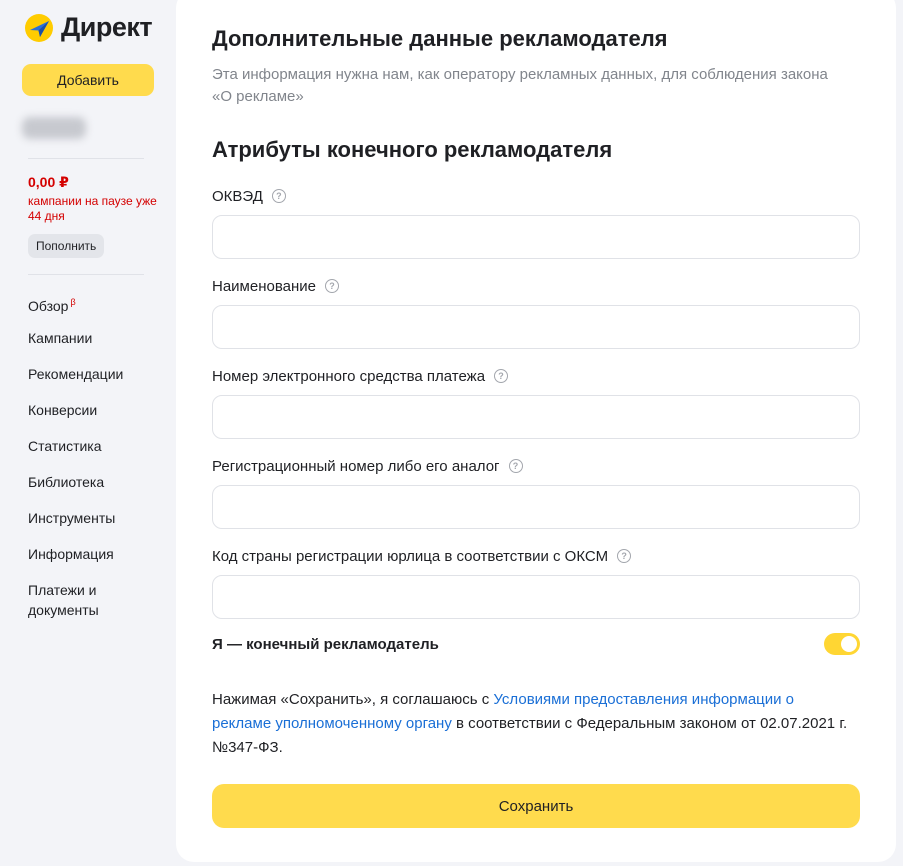 The height and width of the screenshot is (866, 903). I want to click on save-button: Сохранить, so click(536, 806).